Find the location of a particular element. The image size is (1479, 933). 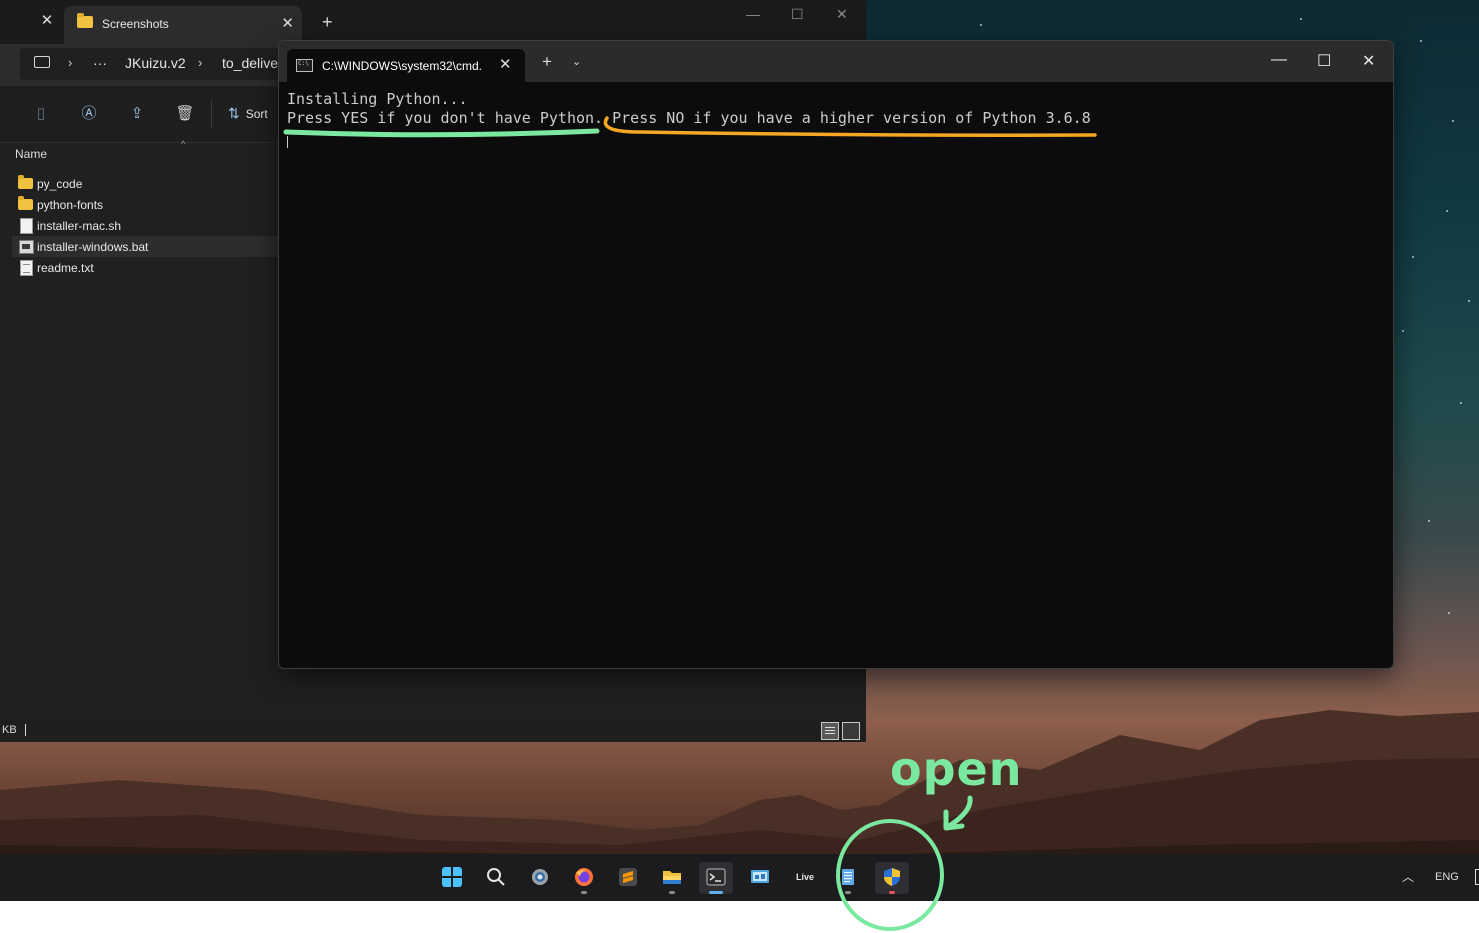

terminal-icon is located at coordinates (716, 877).